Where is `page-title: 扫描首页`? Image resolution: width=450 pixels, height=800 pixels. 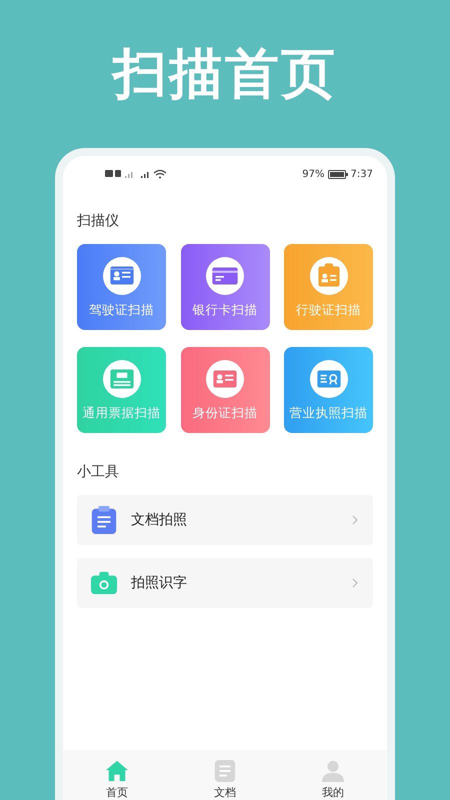 page-title: 扫描首页 is located at coordinates (225, 74).